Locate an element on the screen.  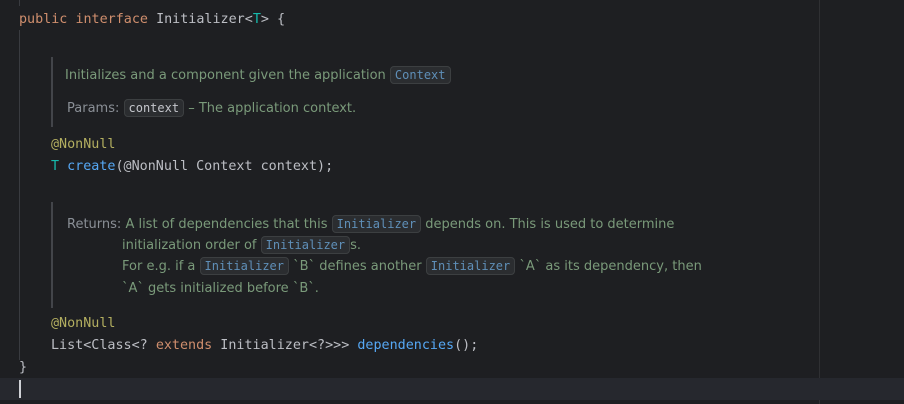
create-method-line: T create(@NonNull Context context); is located at coordinates (192, 167).